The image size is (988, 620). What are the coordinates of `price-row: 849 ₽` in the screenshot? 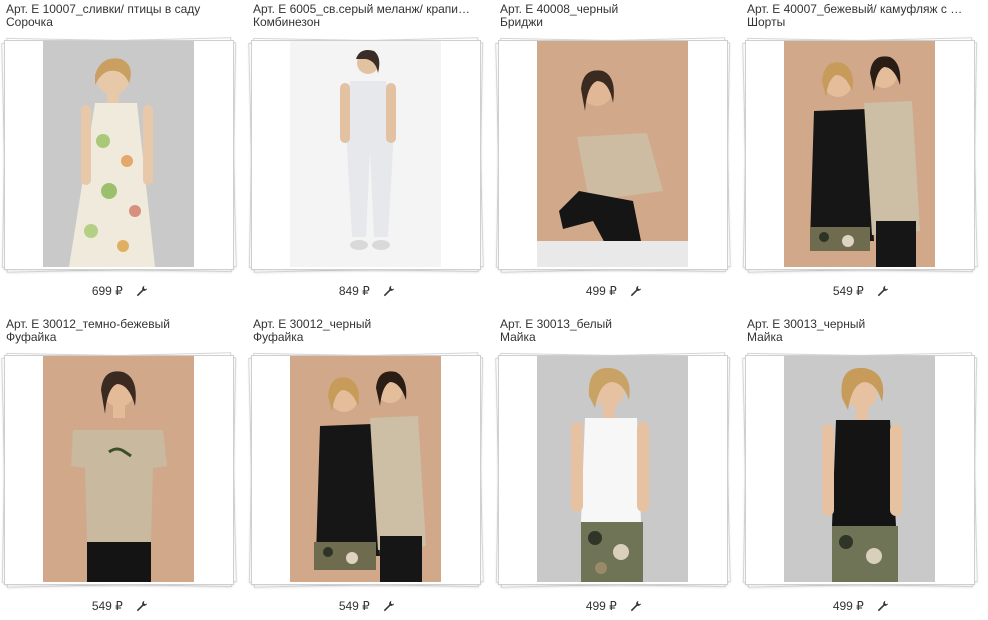 It's located at (367, 291).